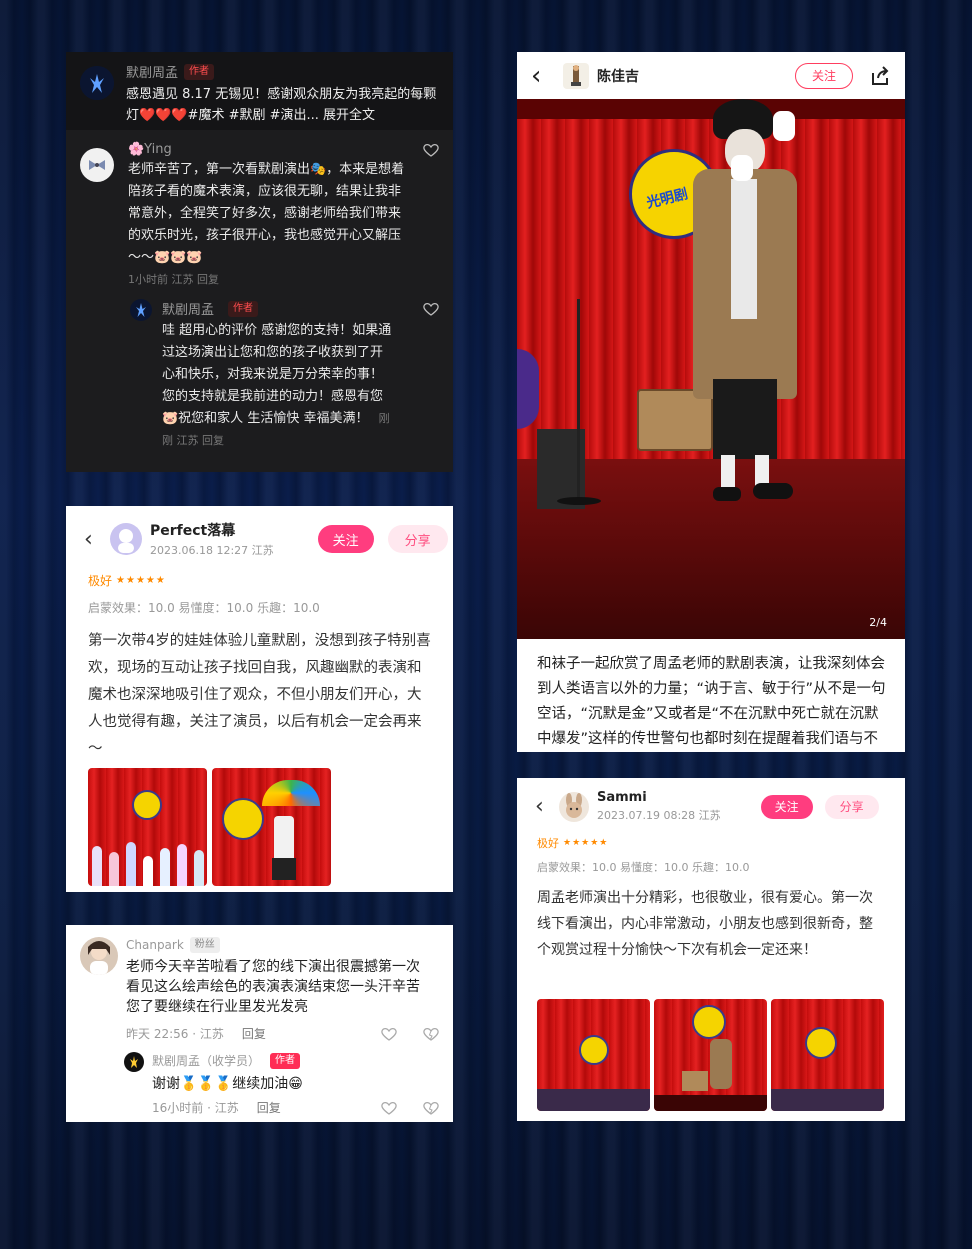  I want to click on commenter-name: Chanpark, so click(155, 945).